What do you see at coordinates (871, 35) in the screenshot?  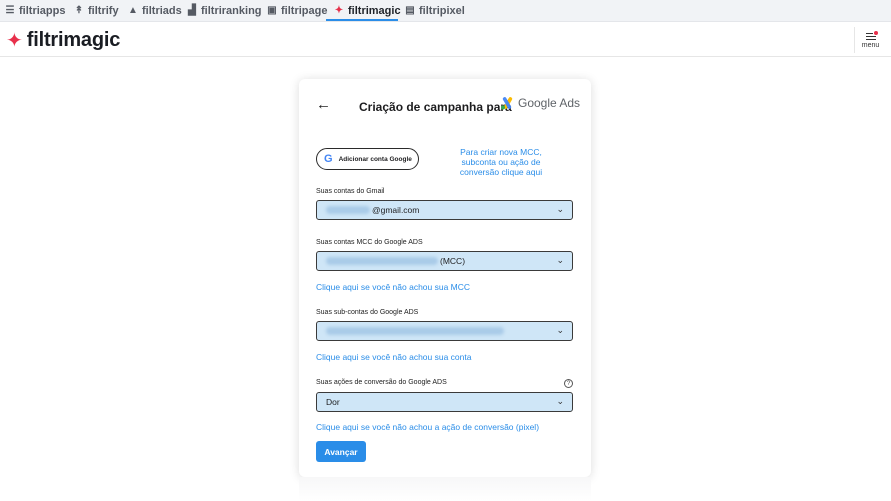 I see `hamburger-icon` at bounding box center [871, 35].